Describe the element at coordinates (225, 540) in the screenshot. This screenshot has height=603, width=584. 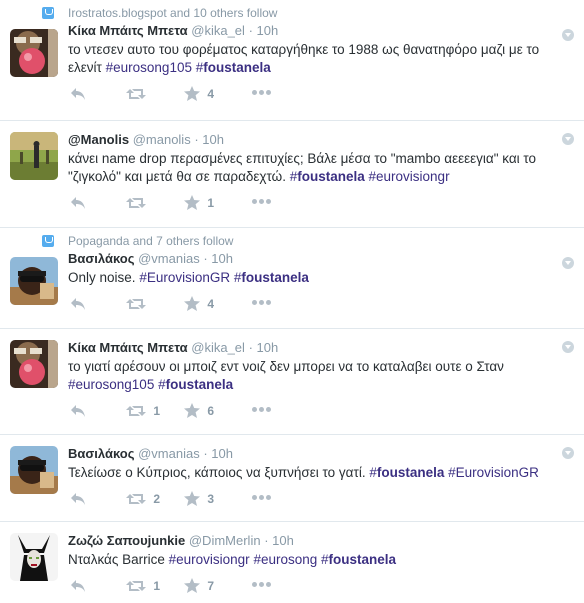
I see `username-link: @DimMerlin` at that location.